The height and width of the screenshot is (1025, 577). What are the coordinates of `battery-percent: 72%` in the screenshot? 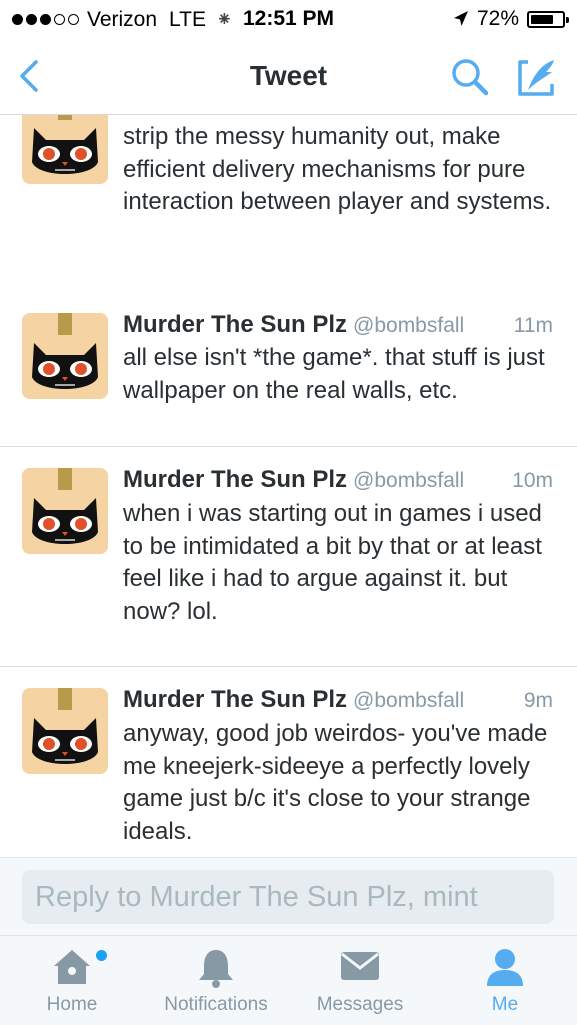 It's located at (497, 18).